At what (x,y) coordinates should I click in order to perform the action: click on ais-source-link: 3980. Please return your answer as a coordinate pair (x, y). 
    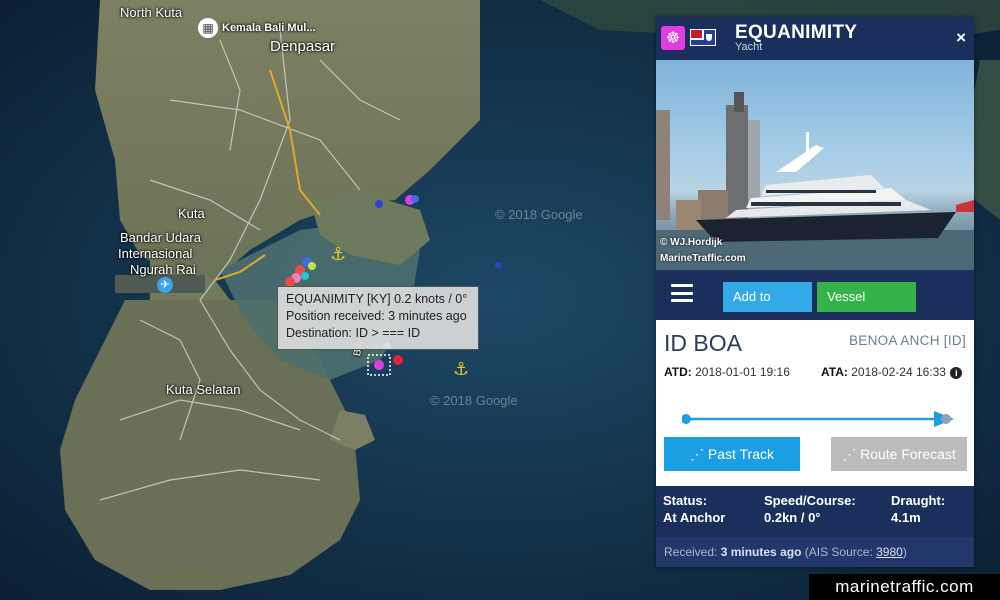
    Looking at the image, I should click on (889, 552).